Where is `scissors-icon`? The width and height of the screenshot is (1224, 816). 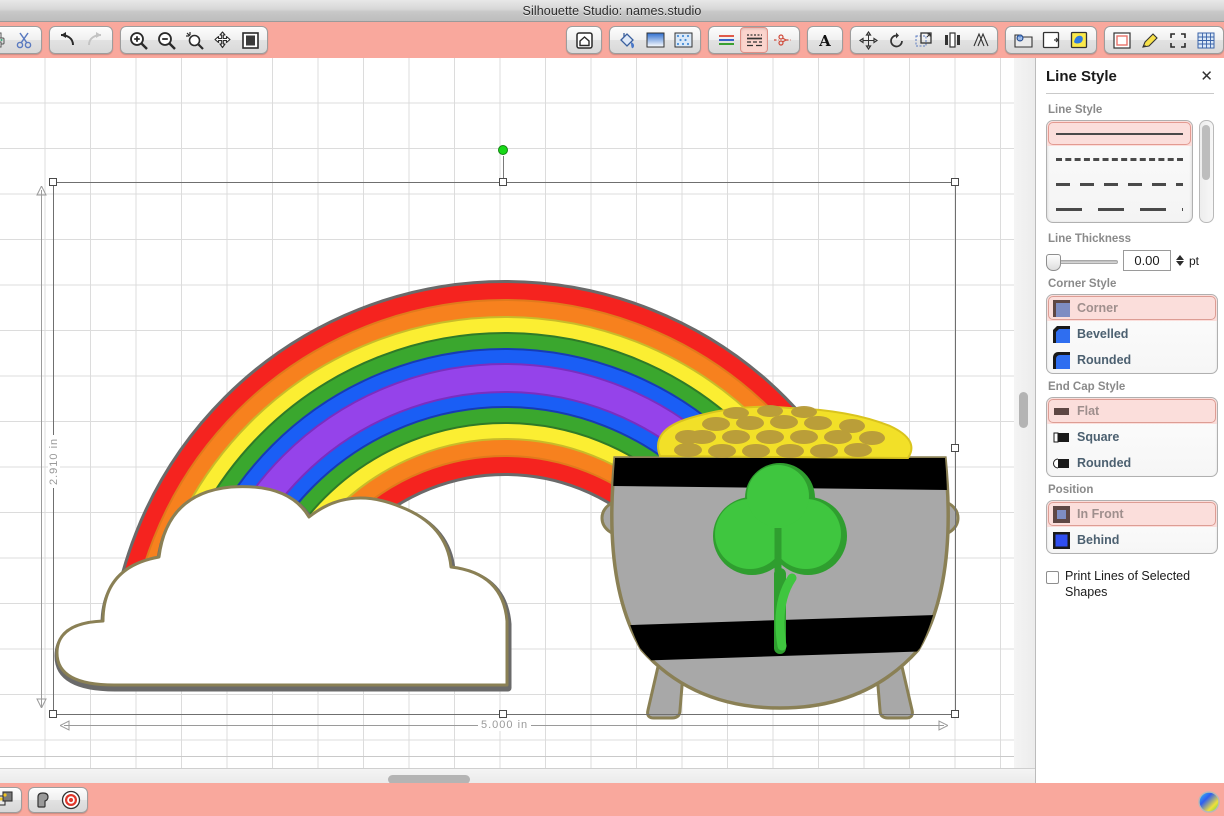
scissors-icon is located at coordinates (24, 40).